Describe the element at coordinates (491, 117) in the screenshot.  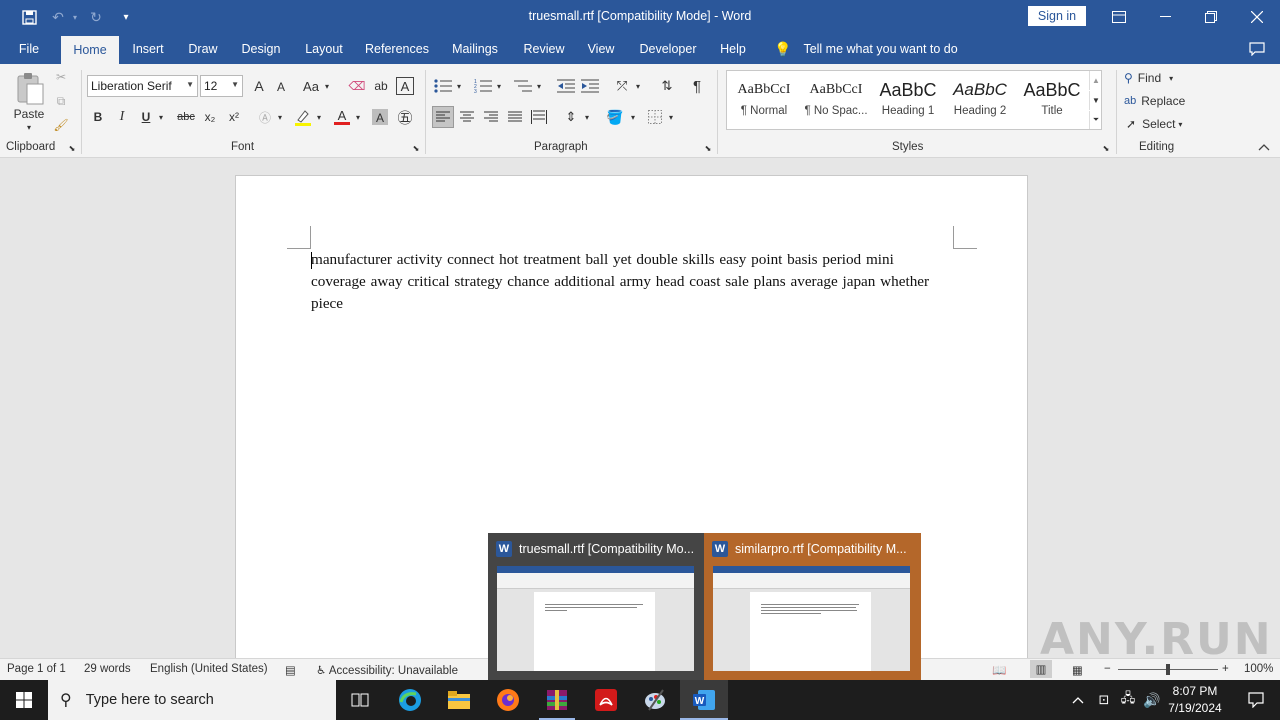
I see `align-right-icon` at that location.